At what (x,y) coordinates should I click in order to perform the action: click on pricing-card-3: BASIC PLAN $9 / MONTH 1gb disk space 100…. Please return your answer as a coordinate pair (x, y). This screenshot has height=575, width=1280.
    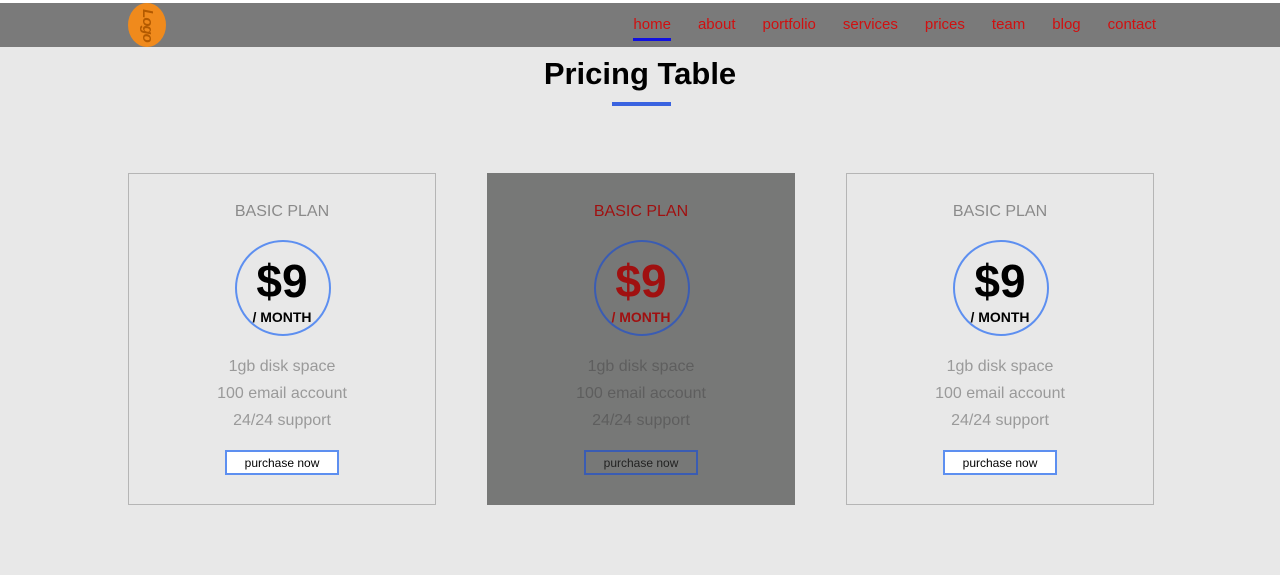
    Looking at the image, I should click on (1000, 339).